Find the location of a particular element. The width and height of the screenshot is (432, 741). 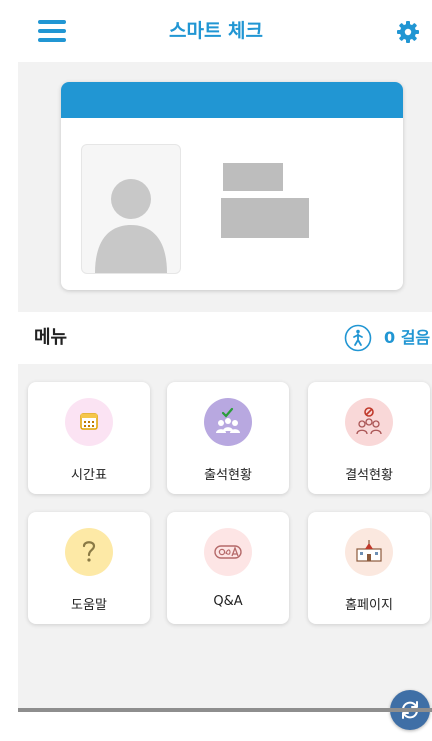

menu-label: 메뉴 is located at coordinates (51, 337).